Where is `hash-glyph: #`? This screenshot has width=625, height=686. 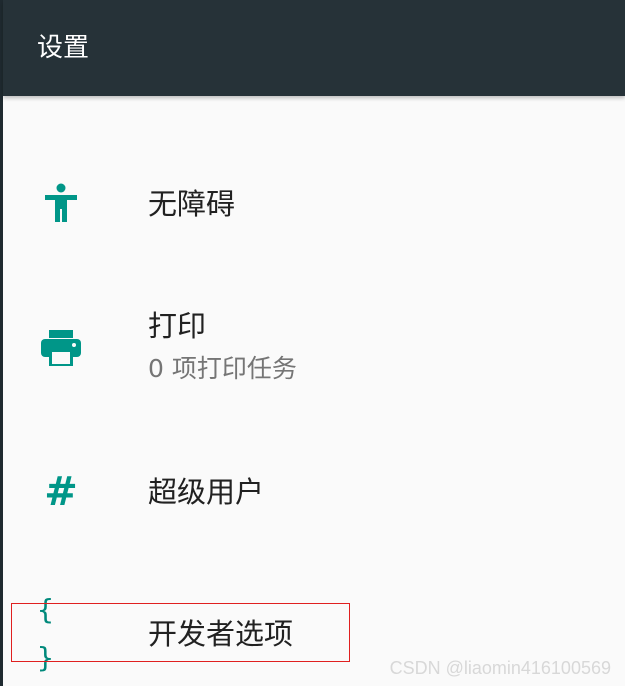
hash-glyph: # is located at coordinates (61, 492).